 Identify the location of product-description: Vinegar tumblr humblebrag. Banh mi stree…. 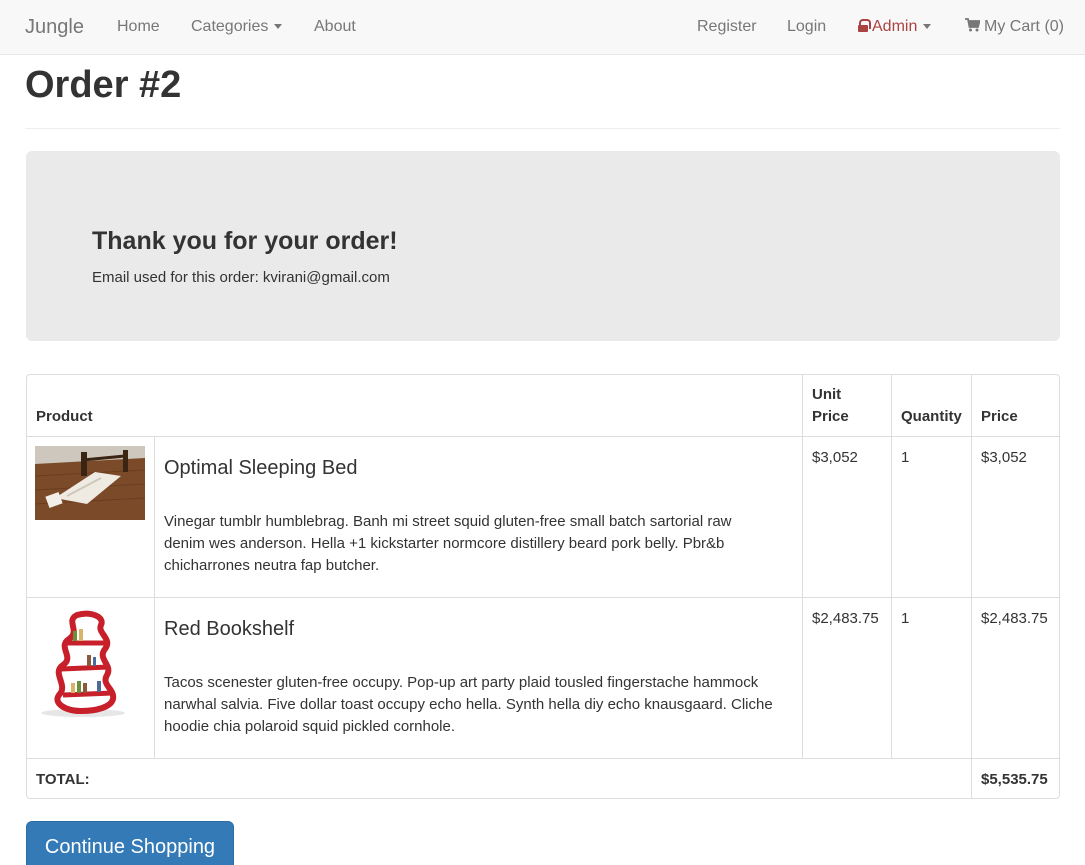
(479, 544).